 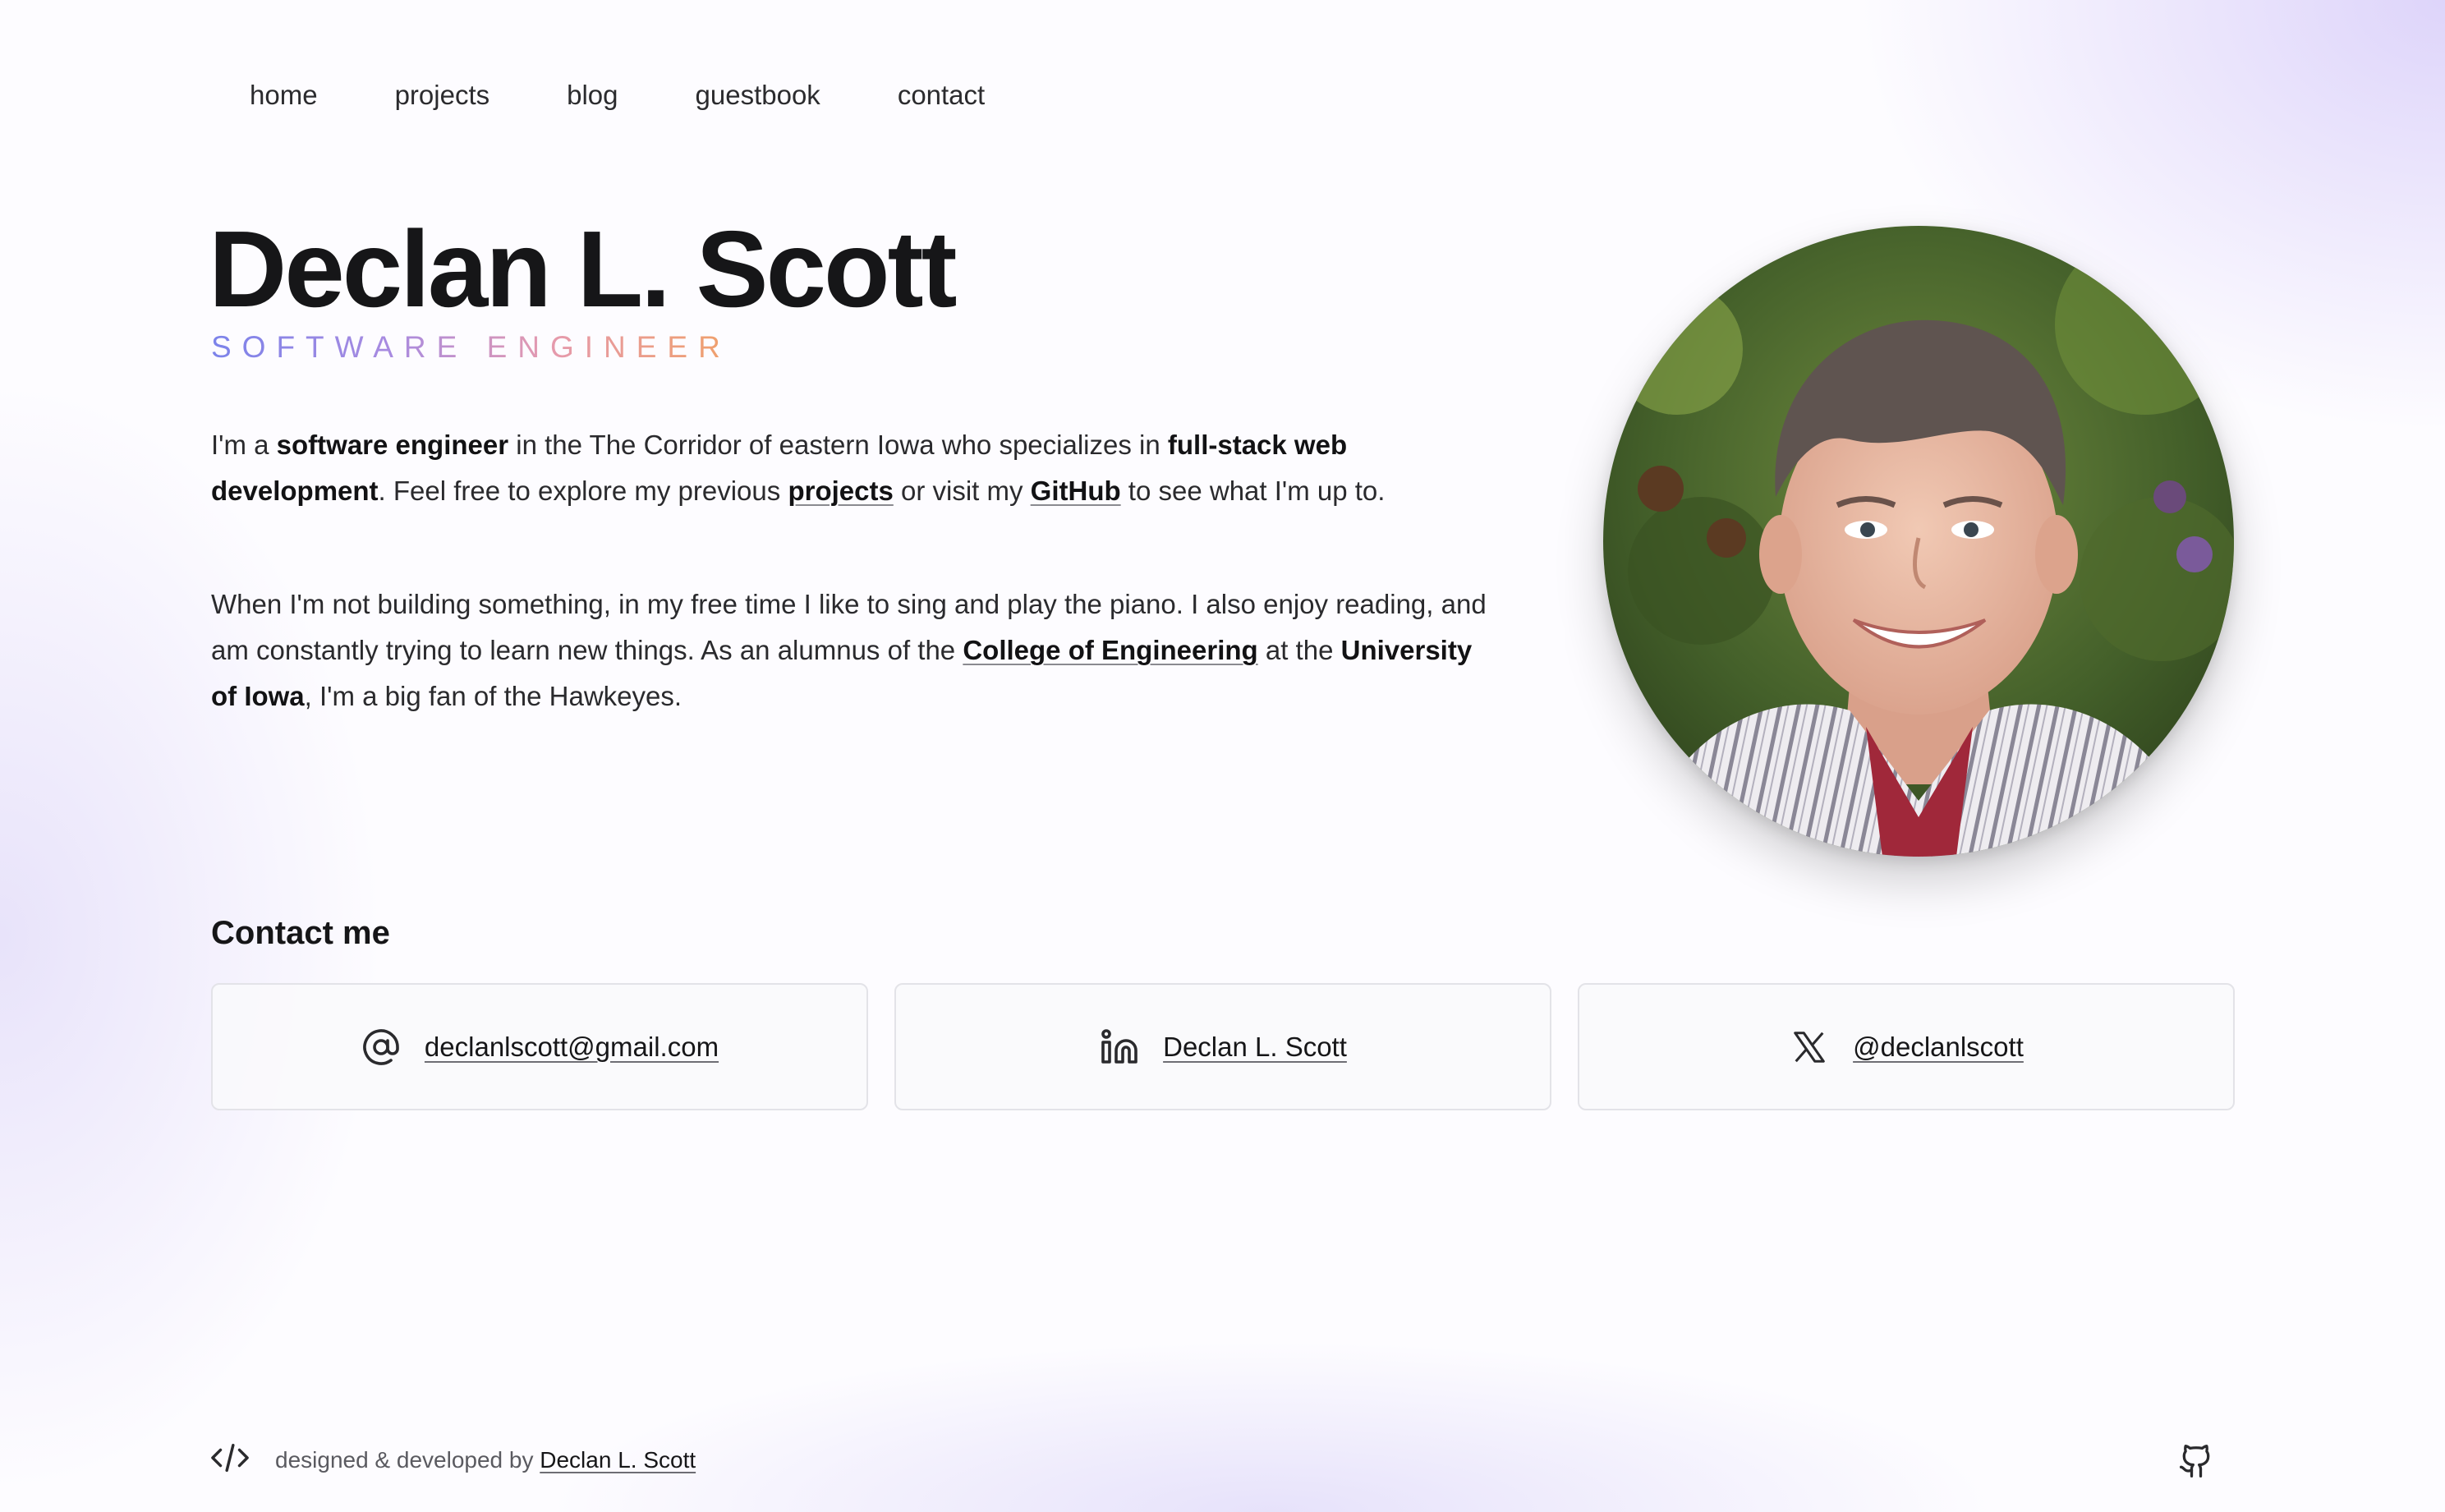 I want to click on nav-home: home, so click(x=283, y=95).